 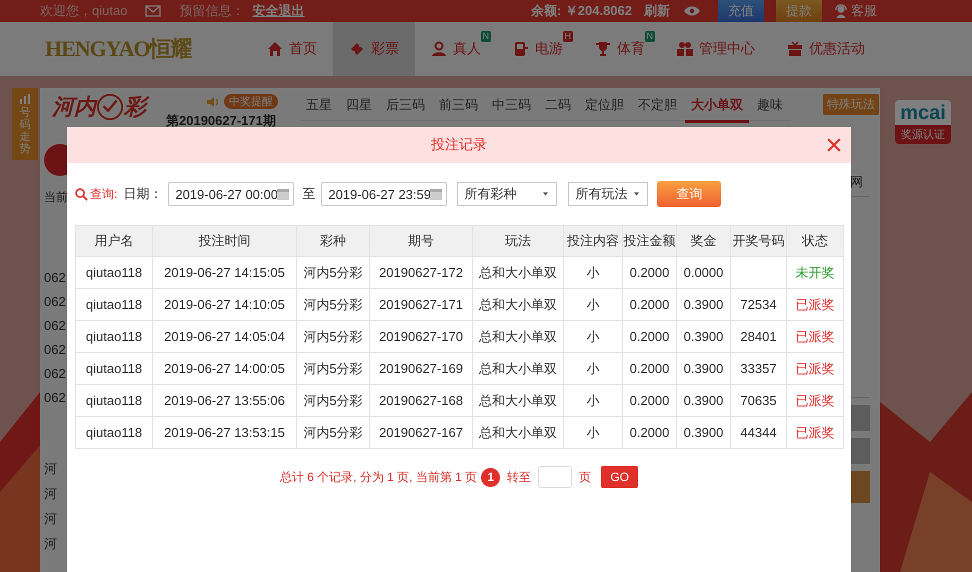 What do you see at coordinates (585, 477) in the screenshot?
I see `page-label: 页` at bounding box center [585, 477].